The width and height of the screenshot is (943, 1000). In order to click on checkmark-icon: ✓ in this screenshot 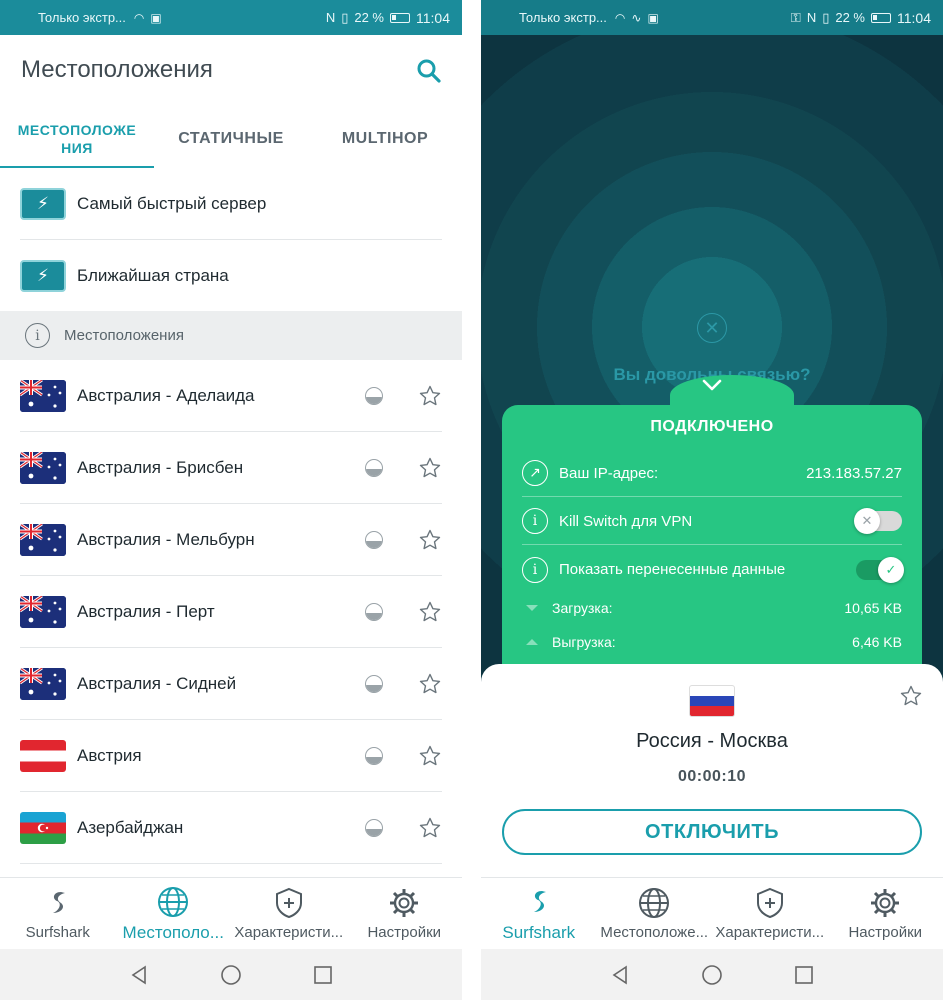, I will do `click(891, 569)`.